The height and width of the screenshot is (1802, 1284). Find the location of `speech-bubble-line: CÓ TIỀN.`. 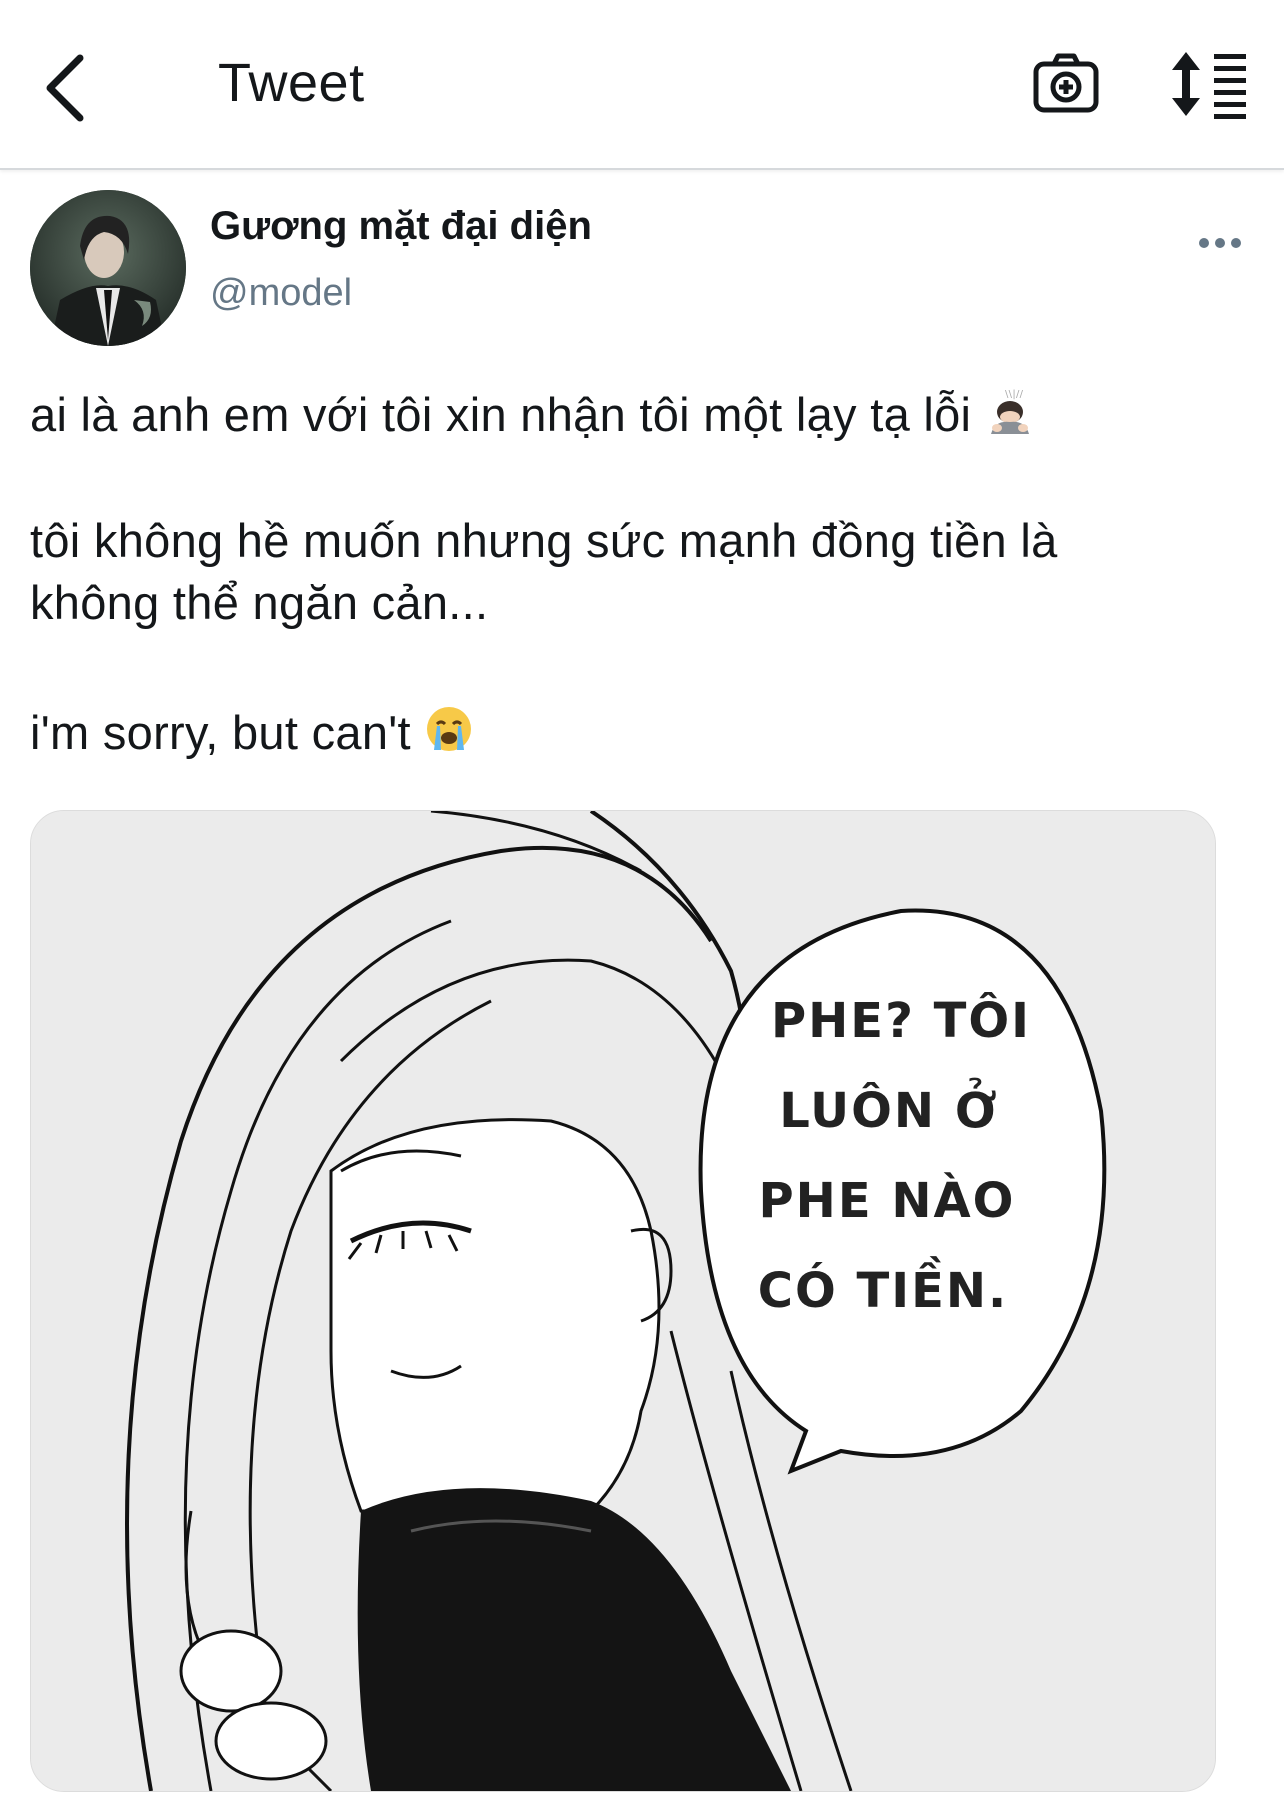

speech-bubble-line: CÓ TIỀN. is located at coordinates (883, 1287).